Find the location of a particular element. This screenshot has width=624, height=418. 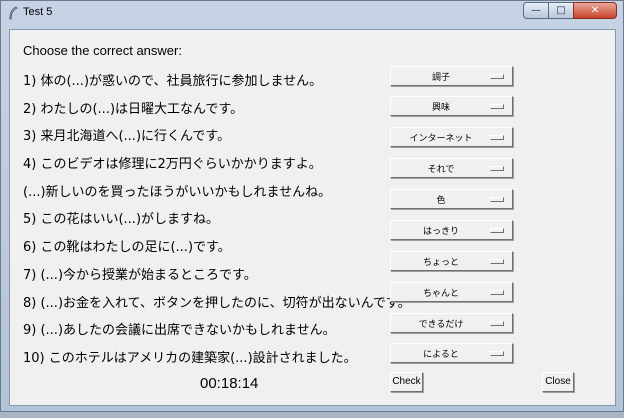

close-window-button: ✕ is located at coordinates (595, 10).